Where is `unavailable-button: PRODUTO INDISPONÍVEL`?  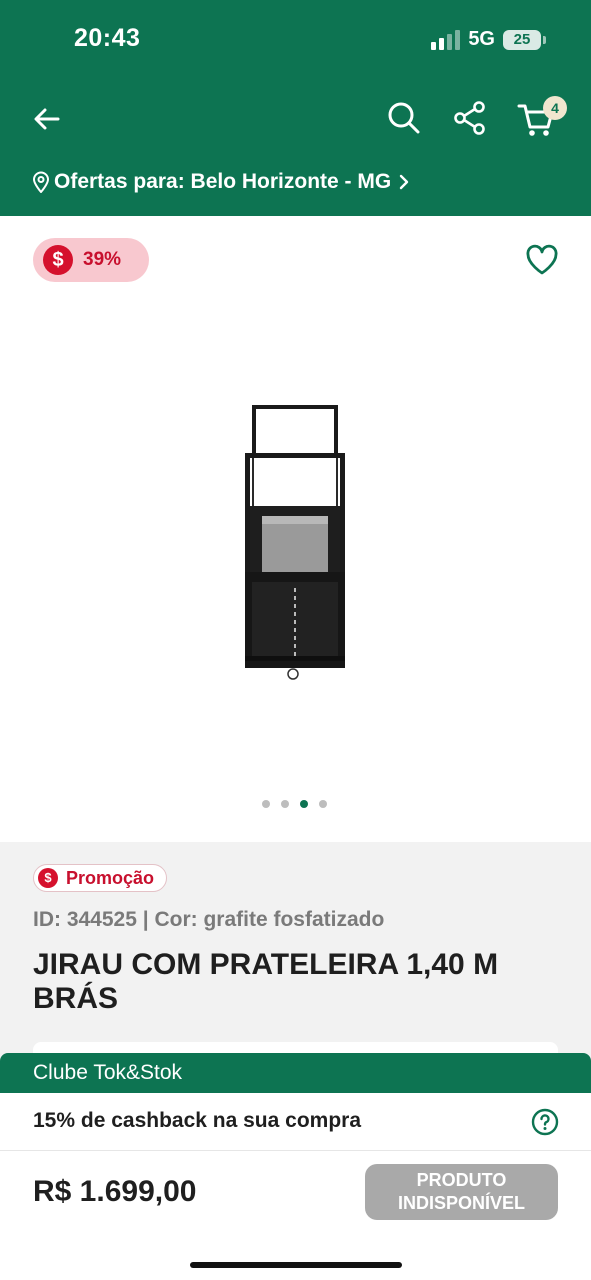 unavailable-button: PRODUTO INDISPONÍVEL is located at coordinates (461, 1192).